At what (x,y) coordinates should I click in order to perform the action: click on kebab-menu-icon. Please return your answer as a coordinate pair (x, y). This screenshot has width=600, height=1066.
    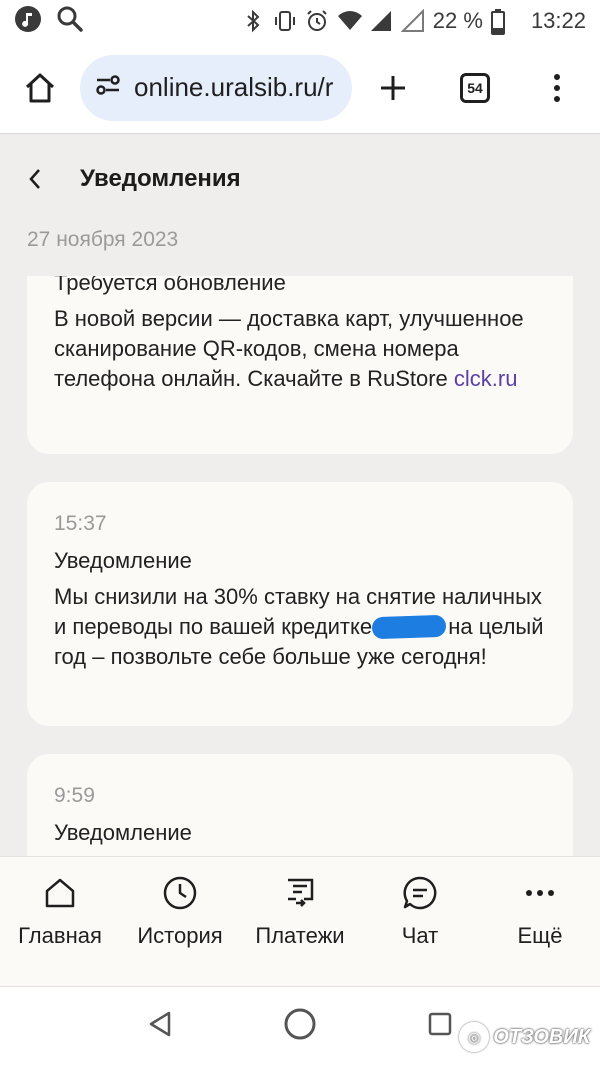
    Looking at the image, I should click on (557, 87).